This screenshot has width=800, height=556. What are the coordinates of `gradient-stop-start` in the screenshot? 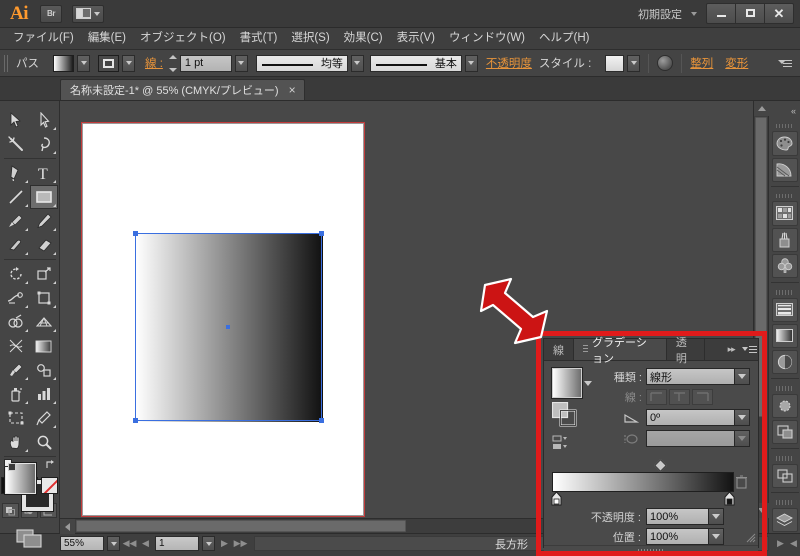 It's located at (556, 499).